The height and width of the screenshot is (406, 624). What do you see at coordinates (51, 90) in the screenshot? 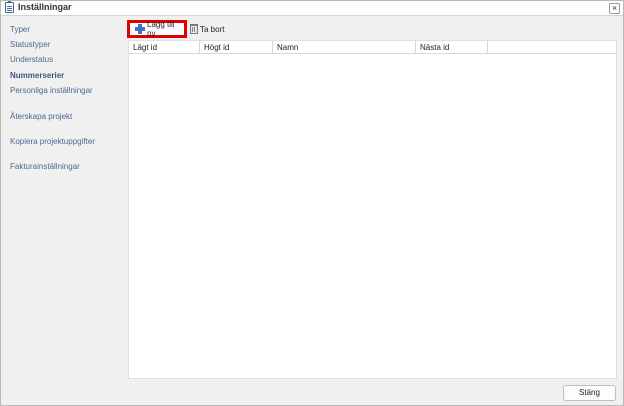
I see `sidebar-item-personliga-installningar: Personliga inställningar` at bounding box center [51, 90].